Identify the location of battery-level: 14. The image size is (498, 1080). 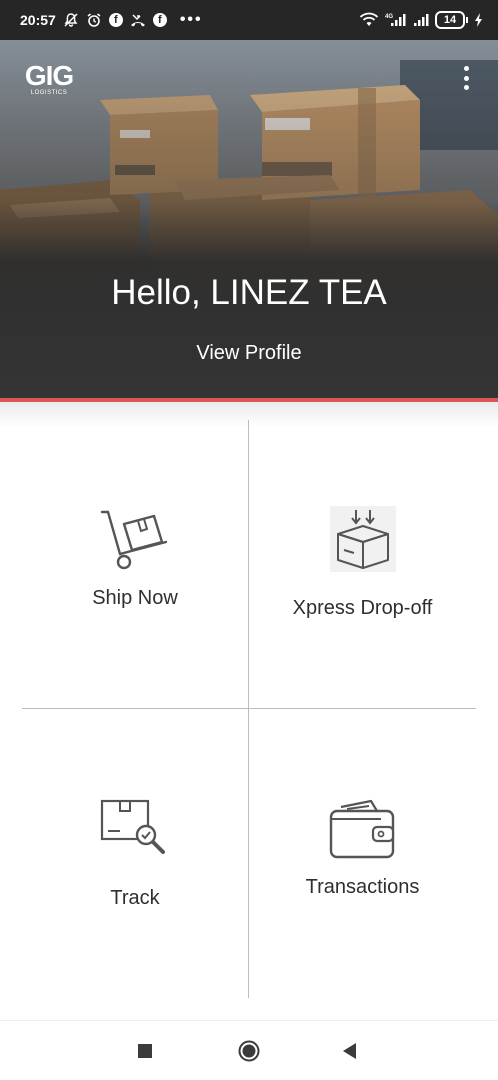
(450, 20).